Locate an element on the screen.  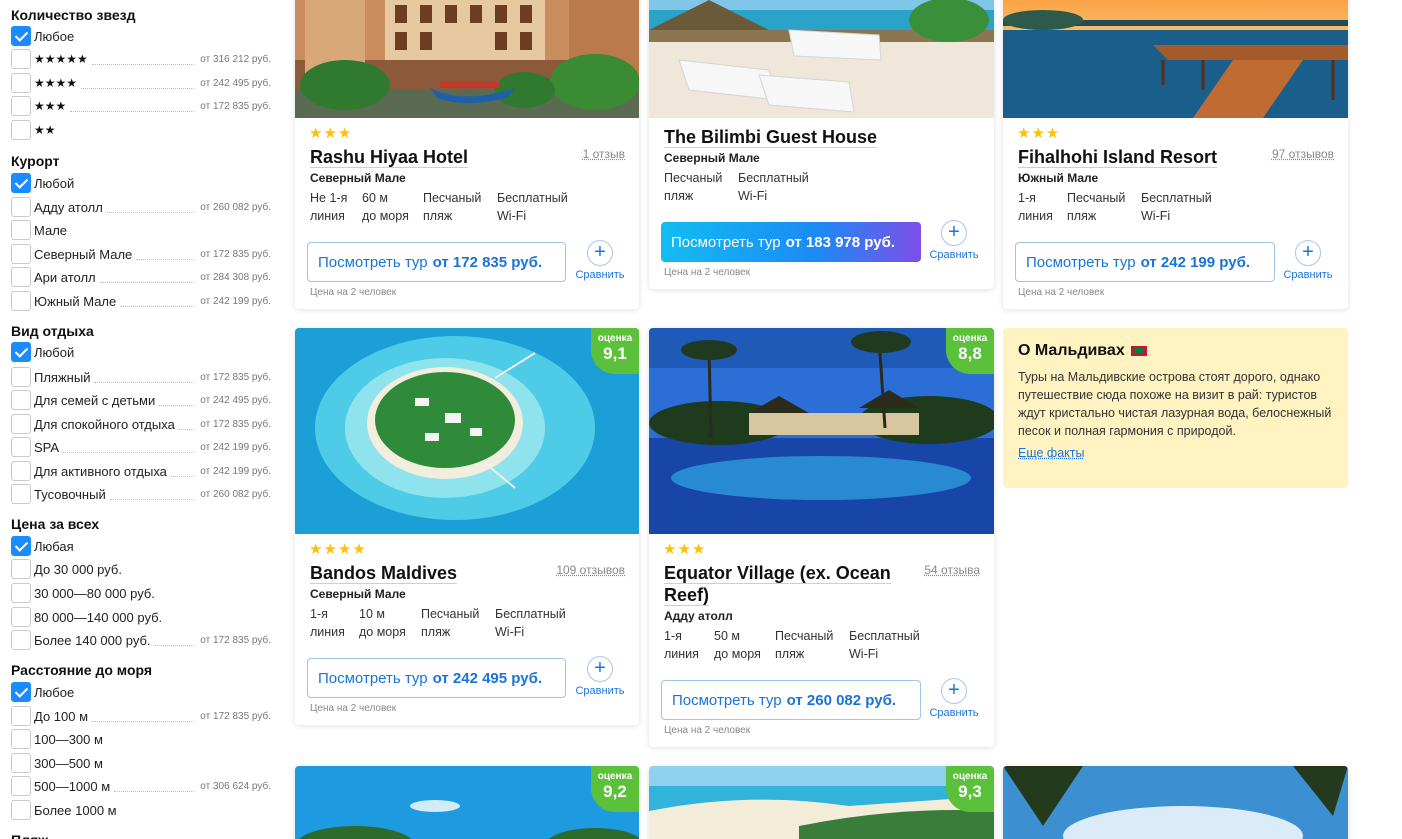
hotel-name: The Bilimbi Guest House is located at coordinates (771, 137).